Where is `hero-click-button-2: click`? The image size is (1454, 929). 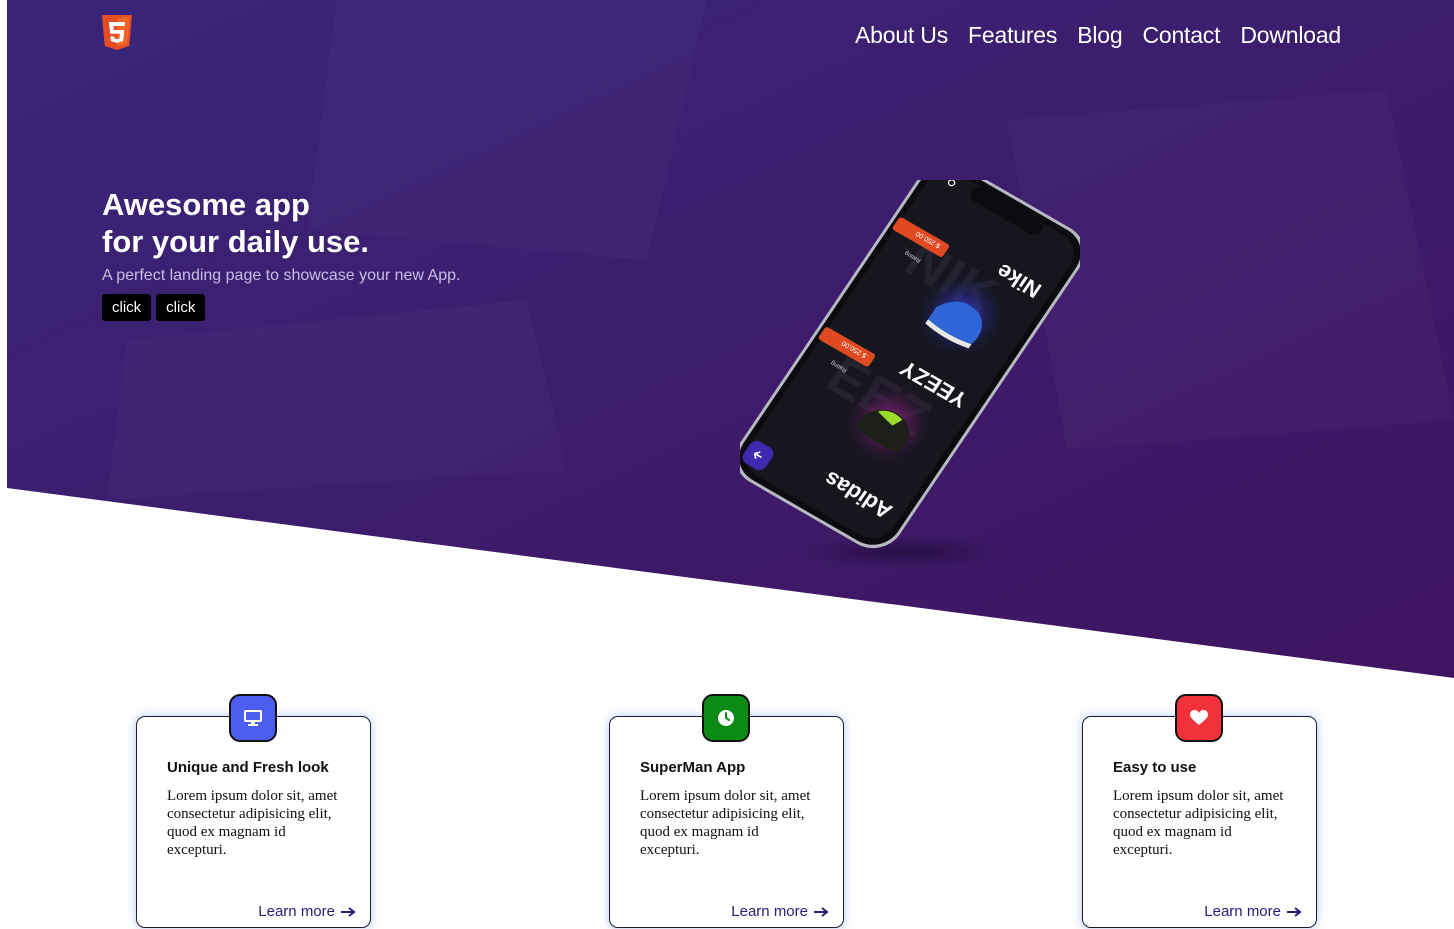
hero-click-button-2: click is located at coordinates (181, 307).